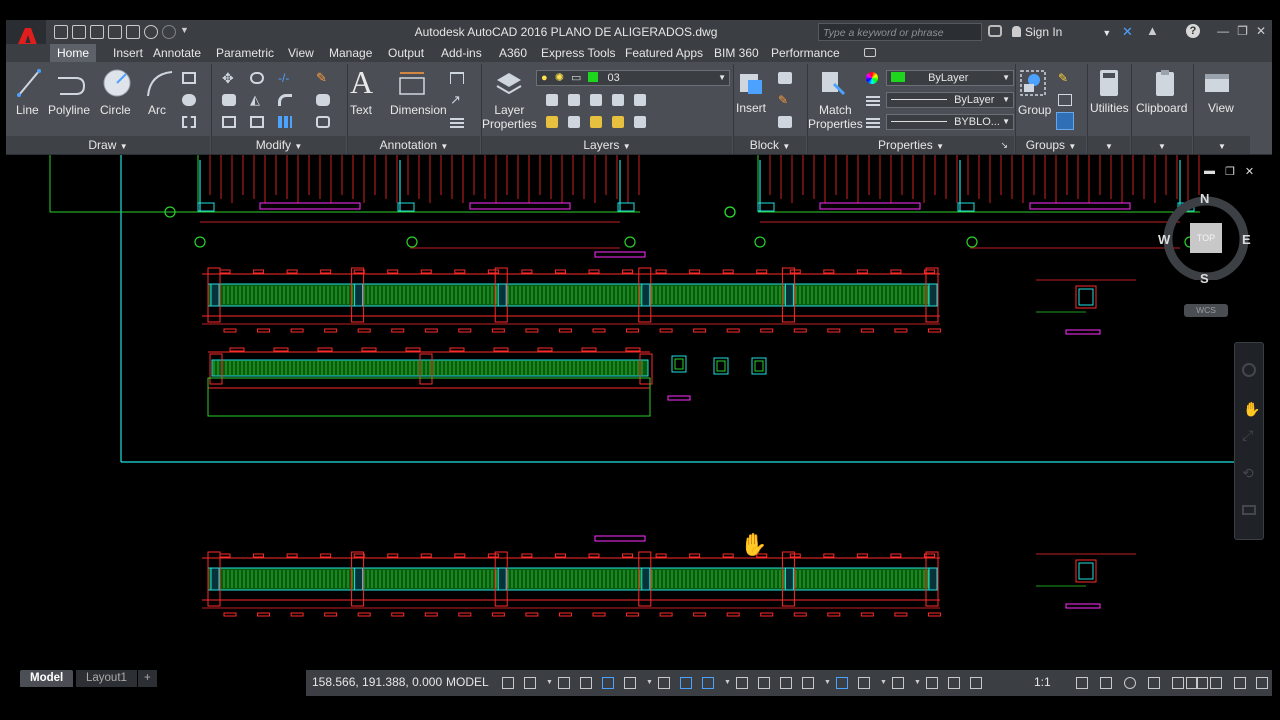  Describe the element at coordinates (461, 53) in the screenshot. I see `tab-add-ins: Add-ins` at that location.